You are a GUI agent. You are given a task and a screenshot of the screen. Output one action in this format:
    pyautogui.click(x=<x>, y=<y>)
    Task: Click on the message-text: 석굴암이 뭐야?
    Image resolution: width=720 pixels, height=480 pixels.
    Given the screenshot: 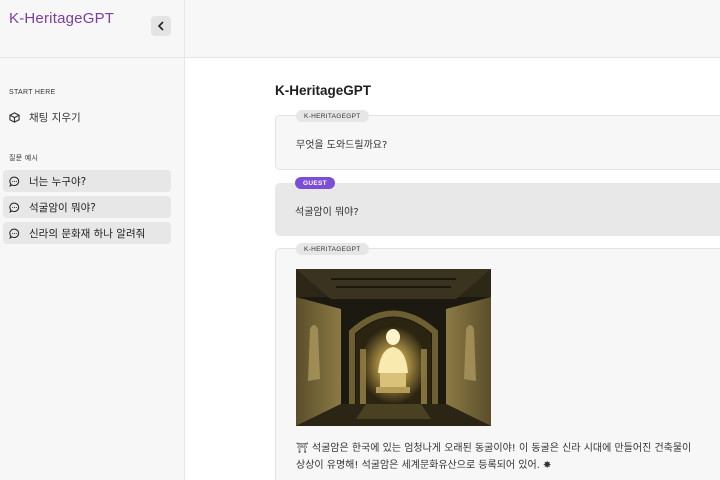 What is the action you would take?
    pyautogui.click(x=327, y=212)
    